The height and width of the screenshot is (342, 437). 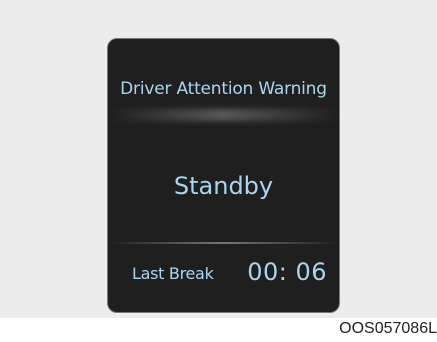 What do you see at coordinates (388, 328) in the screenshot?
I see `figure-code: OOS057086L` at bounding box center [388, 328].